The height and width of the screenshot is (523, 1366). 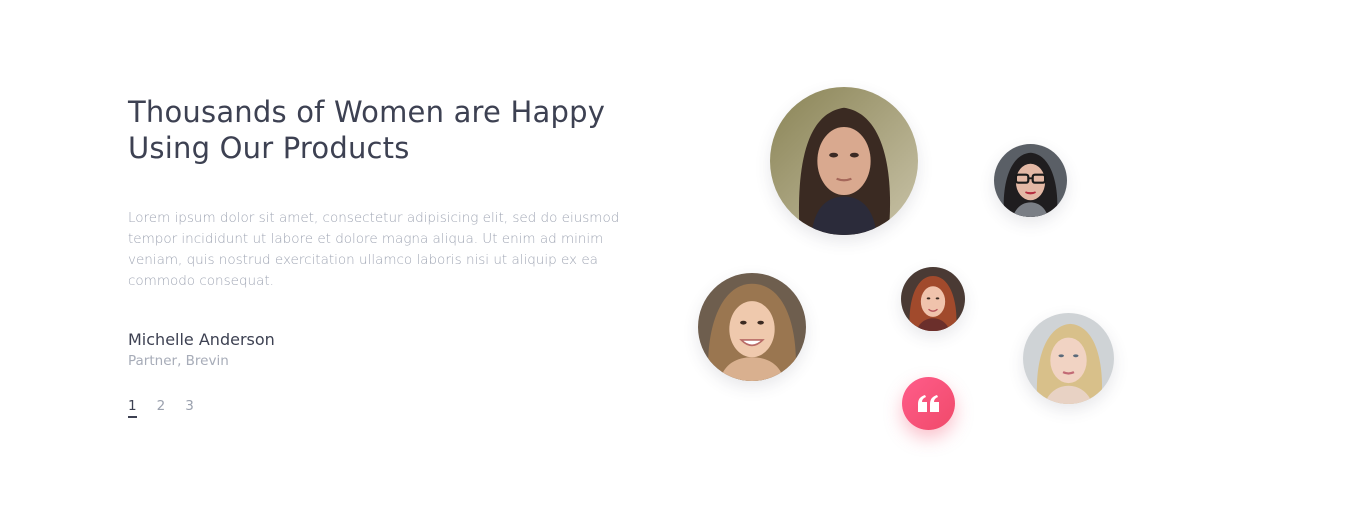 I want to click on avatar-smiling, so click(x=752, y=327).